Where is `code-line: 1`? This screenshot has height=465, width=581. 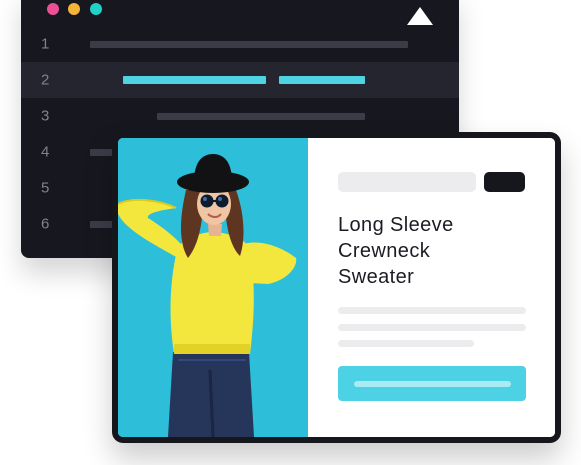
code-line: 1 is located at coordinates (240, 44).